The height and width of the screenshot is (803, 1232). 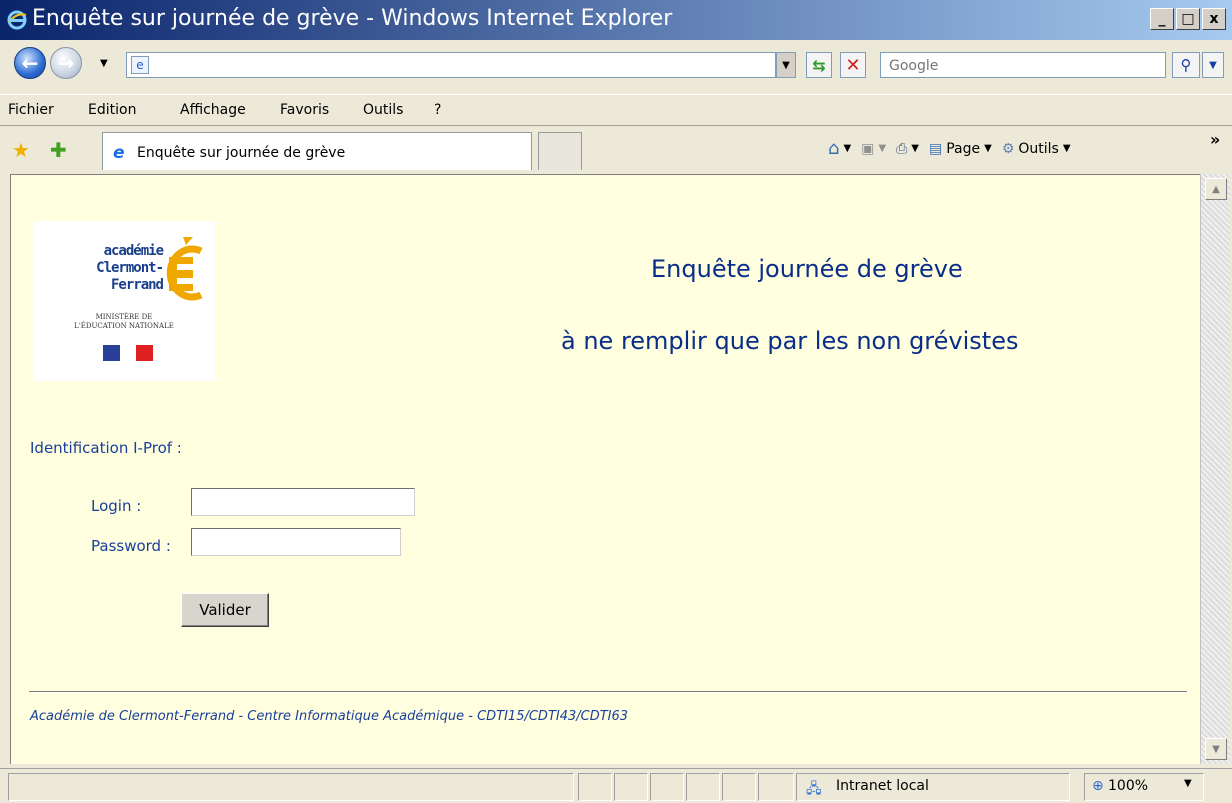 I want to click on chevron-more-icon: », so click(x=1215, y=139).